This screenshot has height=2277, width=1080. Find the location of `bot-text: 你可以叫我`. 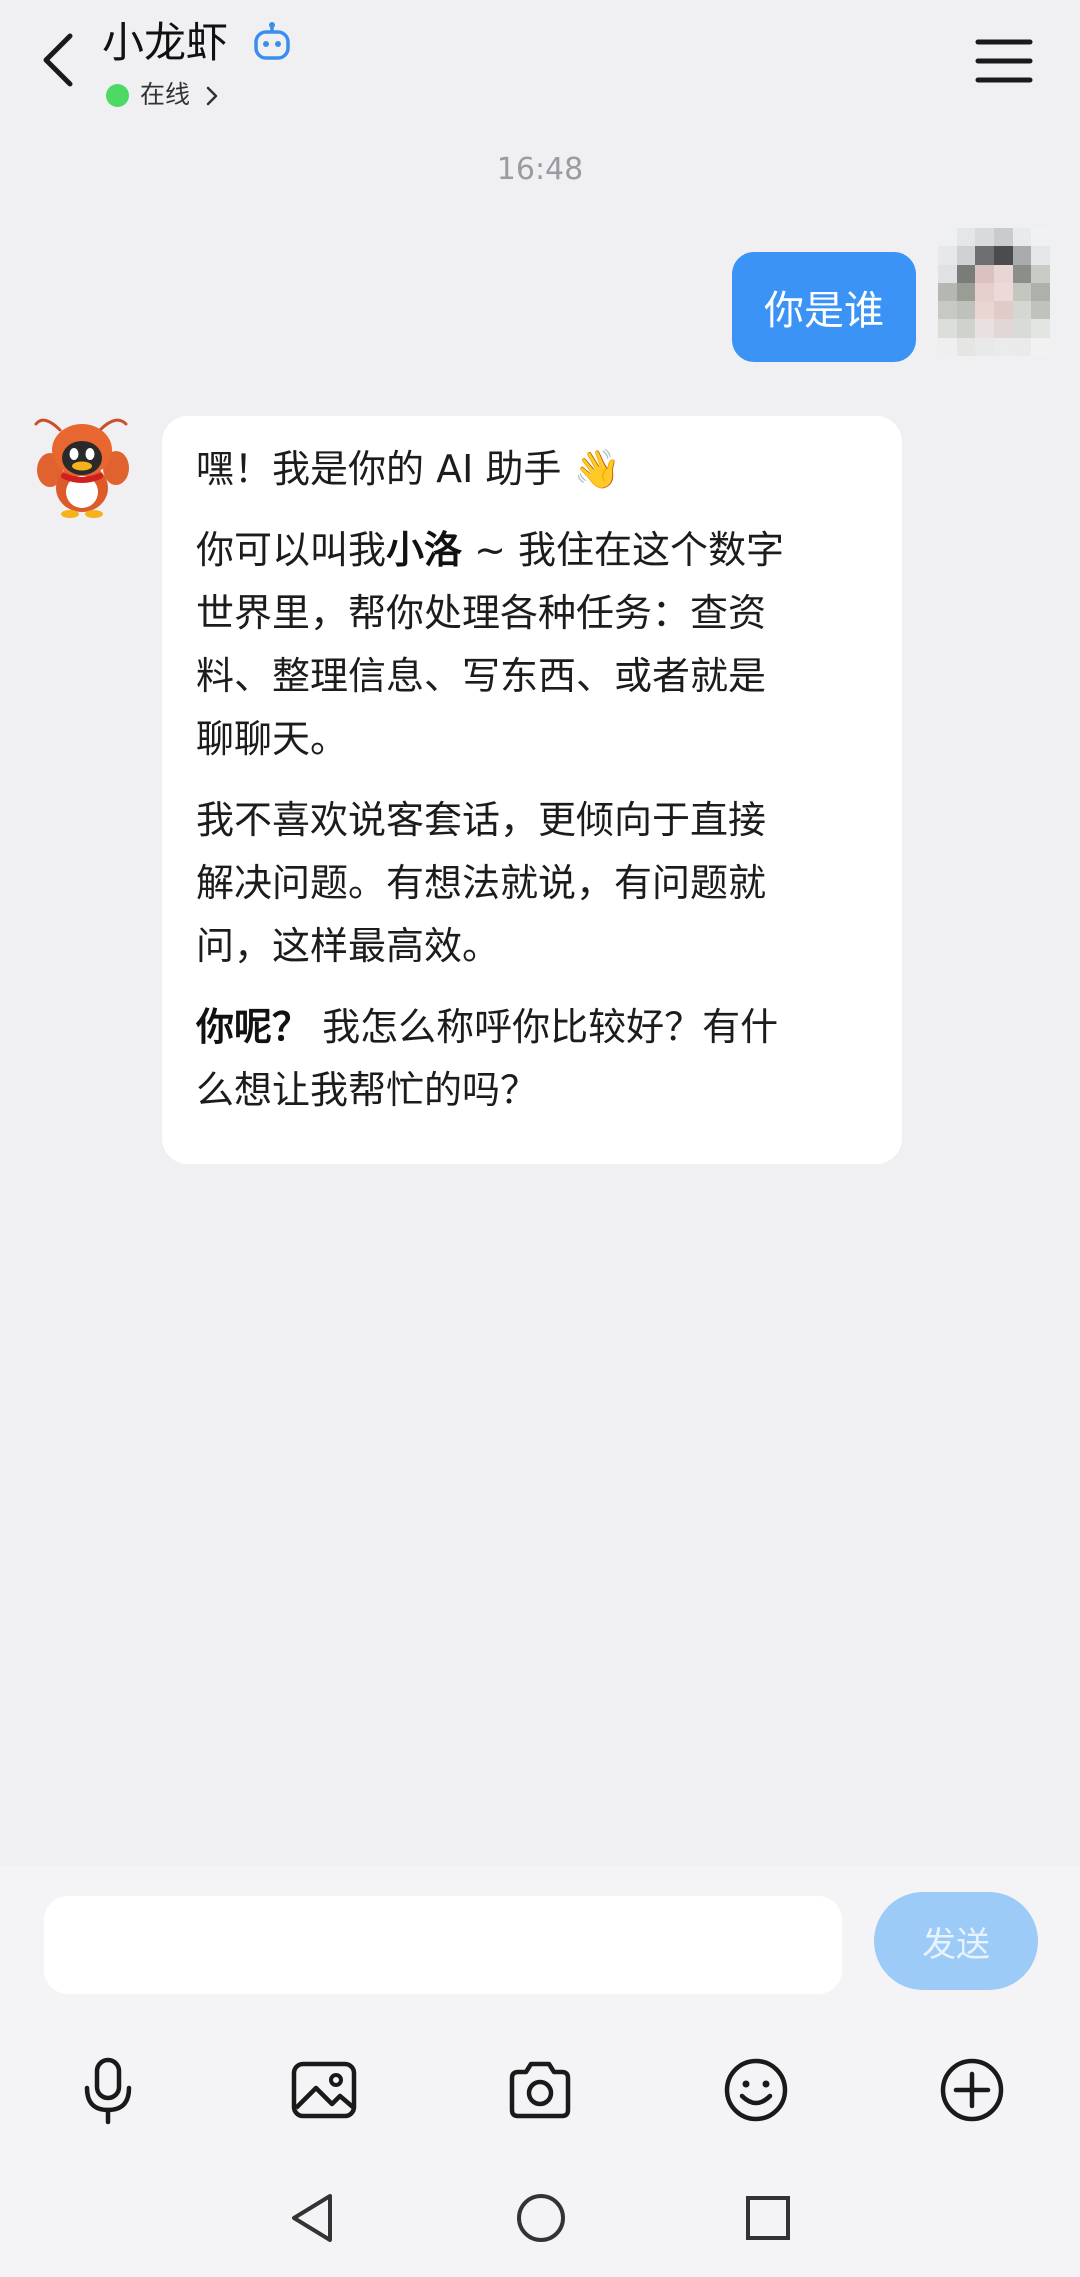

bot-text: 你可以叫我 is located at coordinates (291, 550).